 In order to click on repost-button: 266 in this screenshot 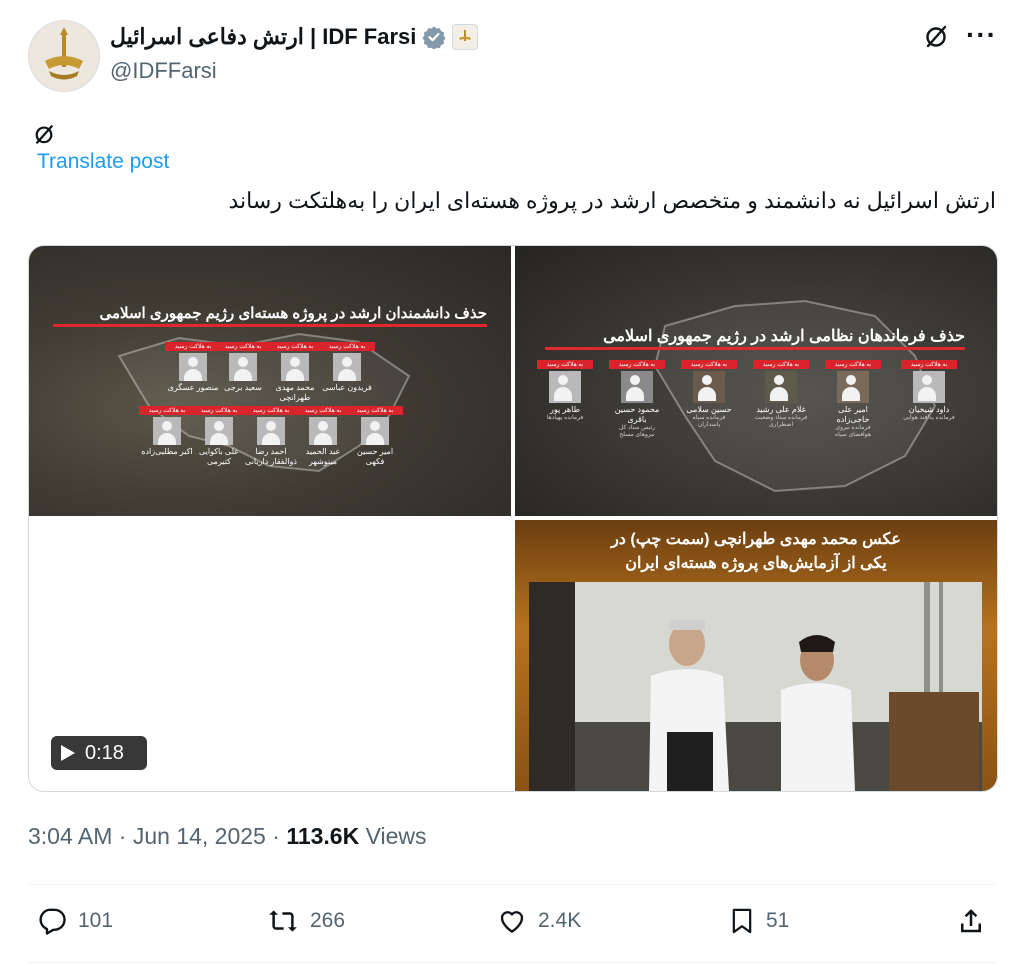, I will do `click(305, 921)`.